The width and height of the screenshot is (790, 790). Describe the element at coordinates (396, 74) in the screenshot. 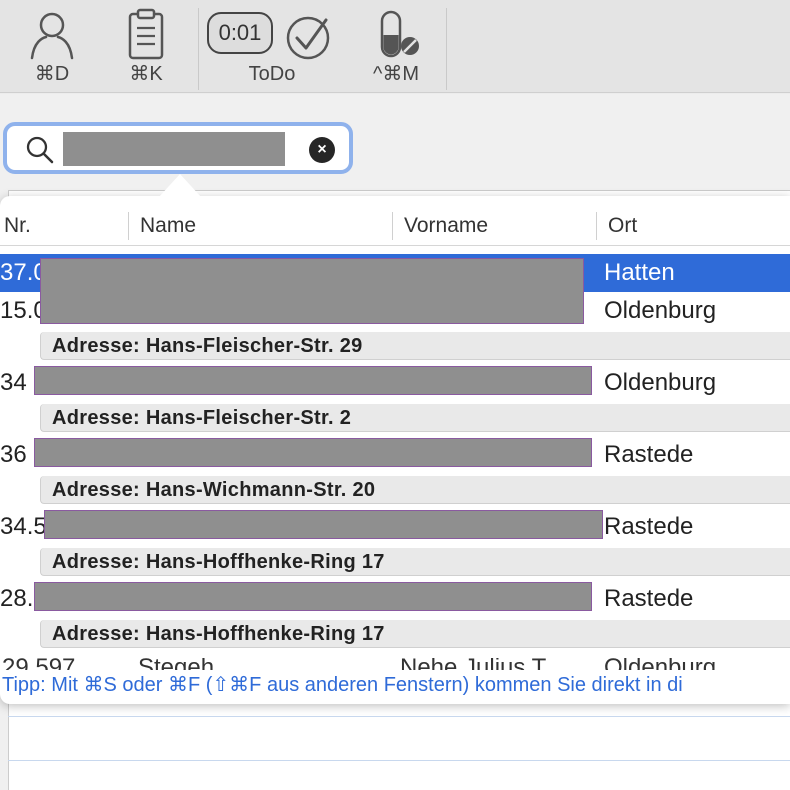

I see `medication-shortcut: ^⌘M` at that location.